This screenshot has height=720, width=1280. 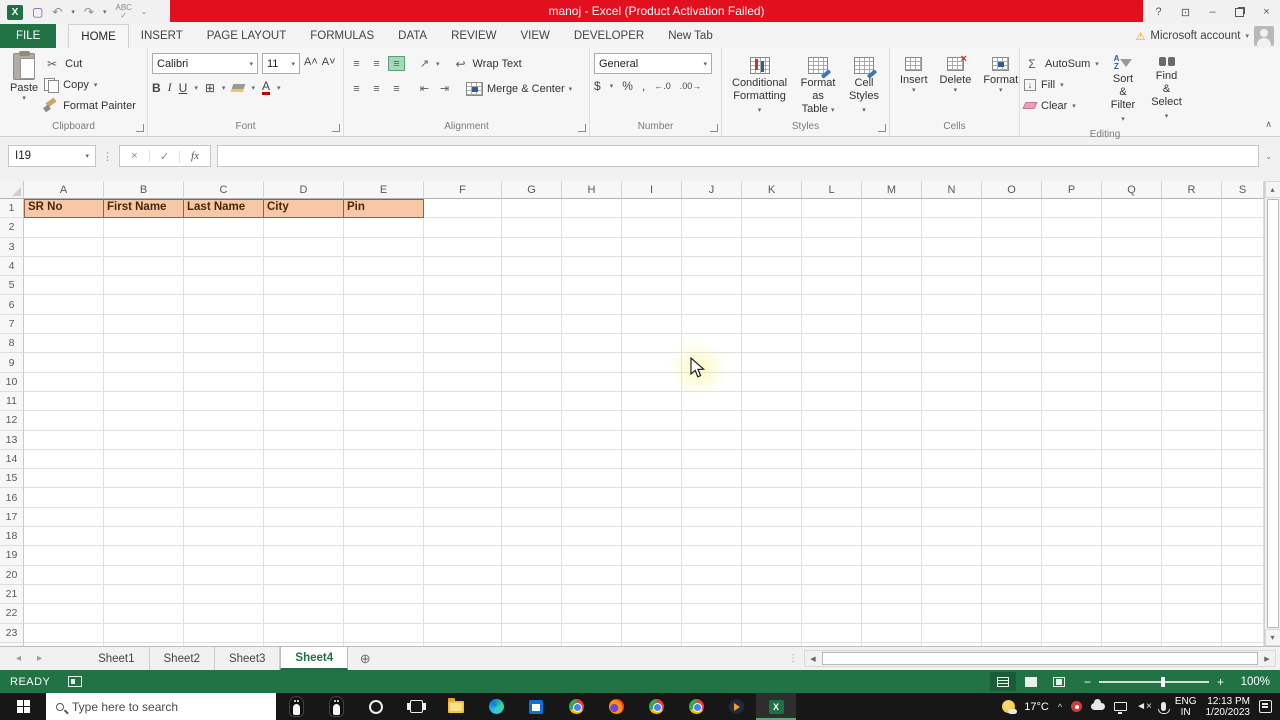 What do you see at coordinates (592, 286) in the screenshot?
I see `cell-H5` at bounding box center [592, 286].